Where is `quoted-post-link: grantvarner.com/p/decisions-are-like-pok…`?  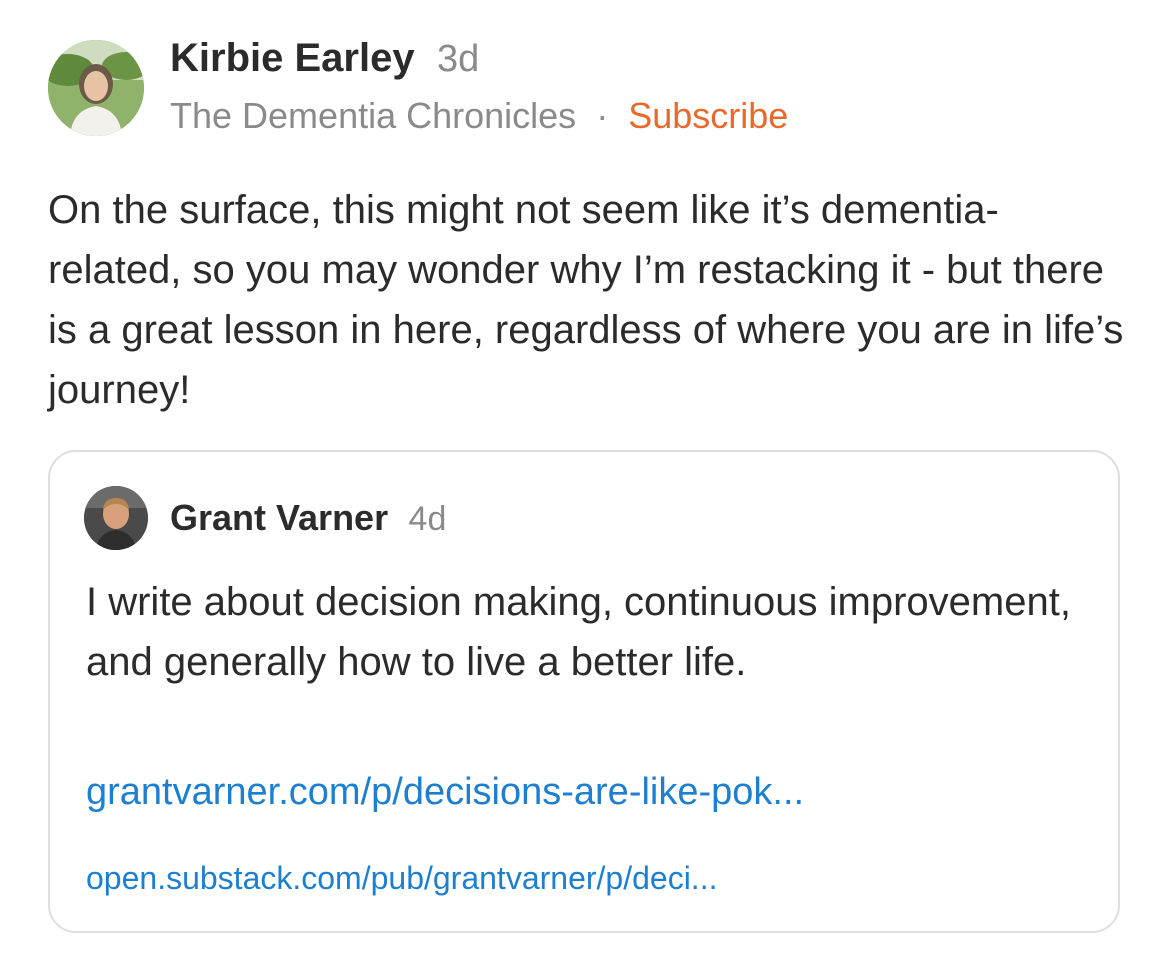
quoted-post-link: grantvarner.com/p/decisions-are-like-pok… is located at coordinates (586, 792).